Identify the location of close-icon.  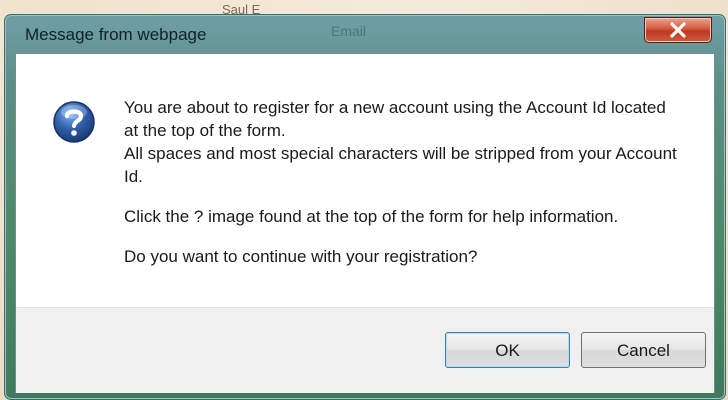
(678, 30).